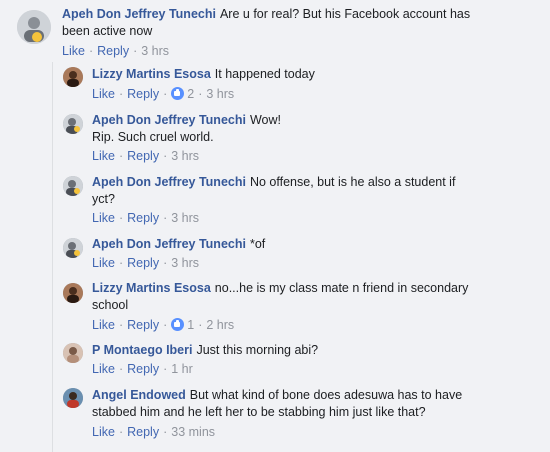 Image resolution: width=550 pixels, height=452 pixels. I want to click on comment-actions: Like · Reply · 3 hrs, so click(115, 51).